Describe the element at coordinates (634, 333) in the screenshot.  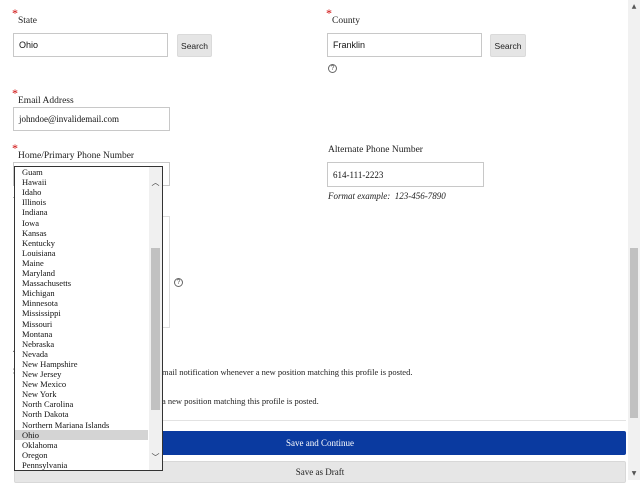
I see `page-scrollbar-thumb` at that location.